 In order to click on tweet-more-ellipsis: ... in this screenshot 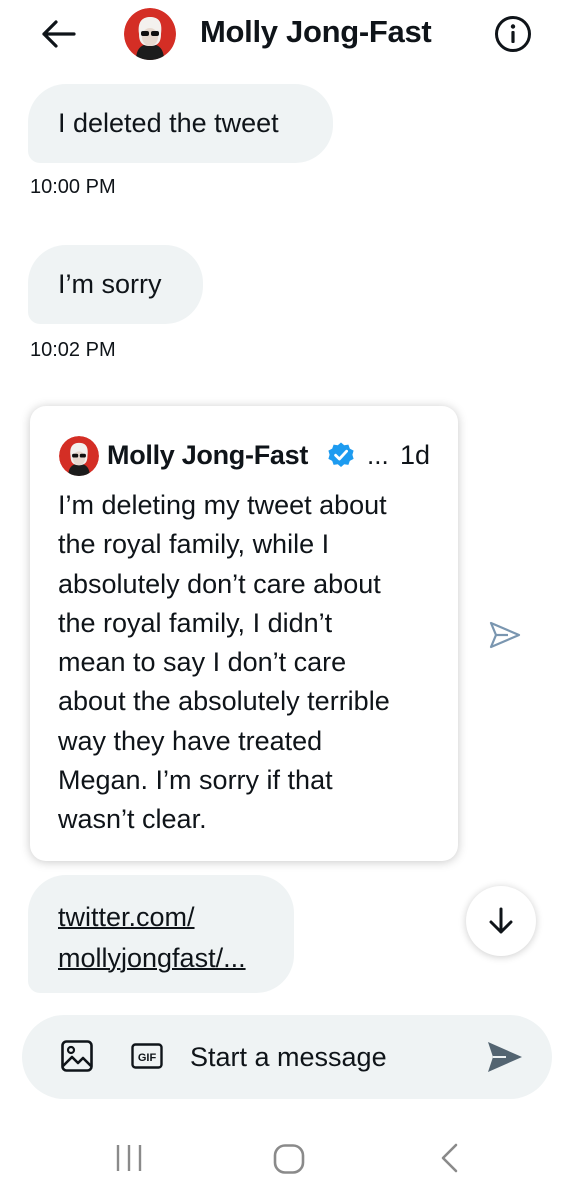, I will do `click(378, 455)`.